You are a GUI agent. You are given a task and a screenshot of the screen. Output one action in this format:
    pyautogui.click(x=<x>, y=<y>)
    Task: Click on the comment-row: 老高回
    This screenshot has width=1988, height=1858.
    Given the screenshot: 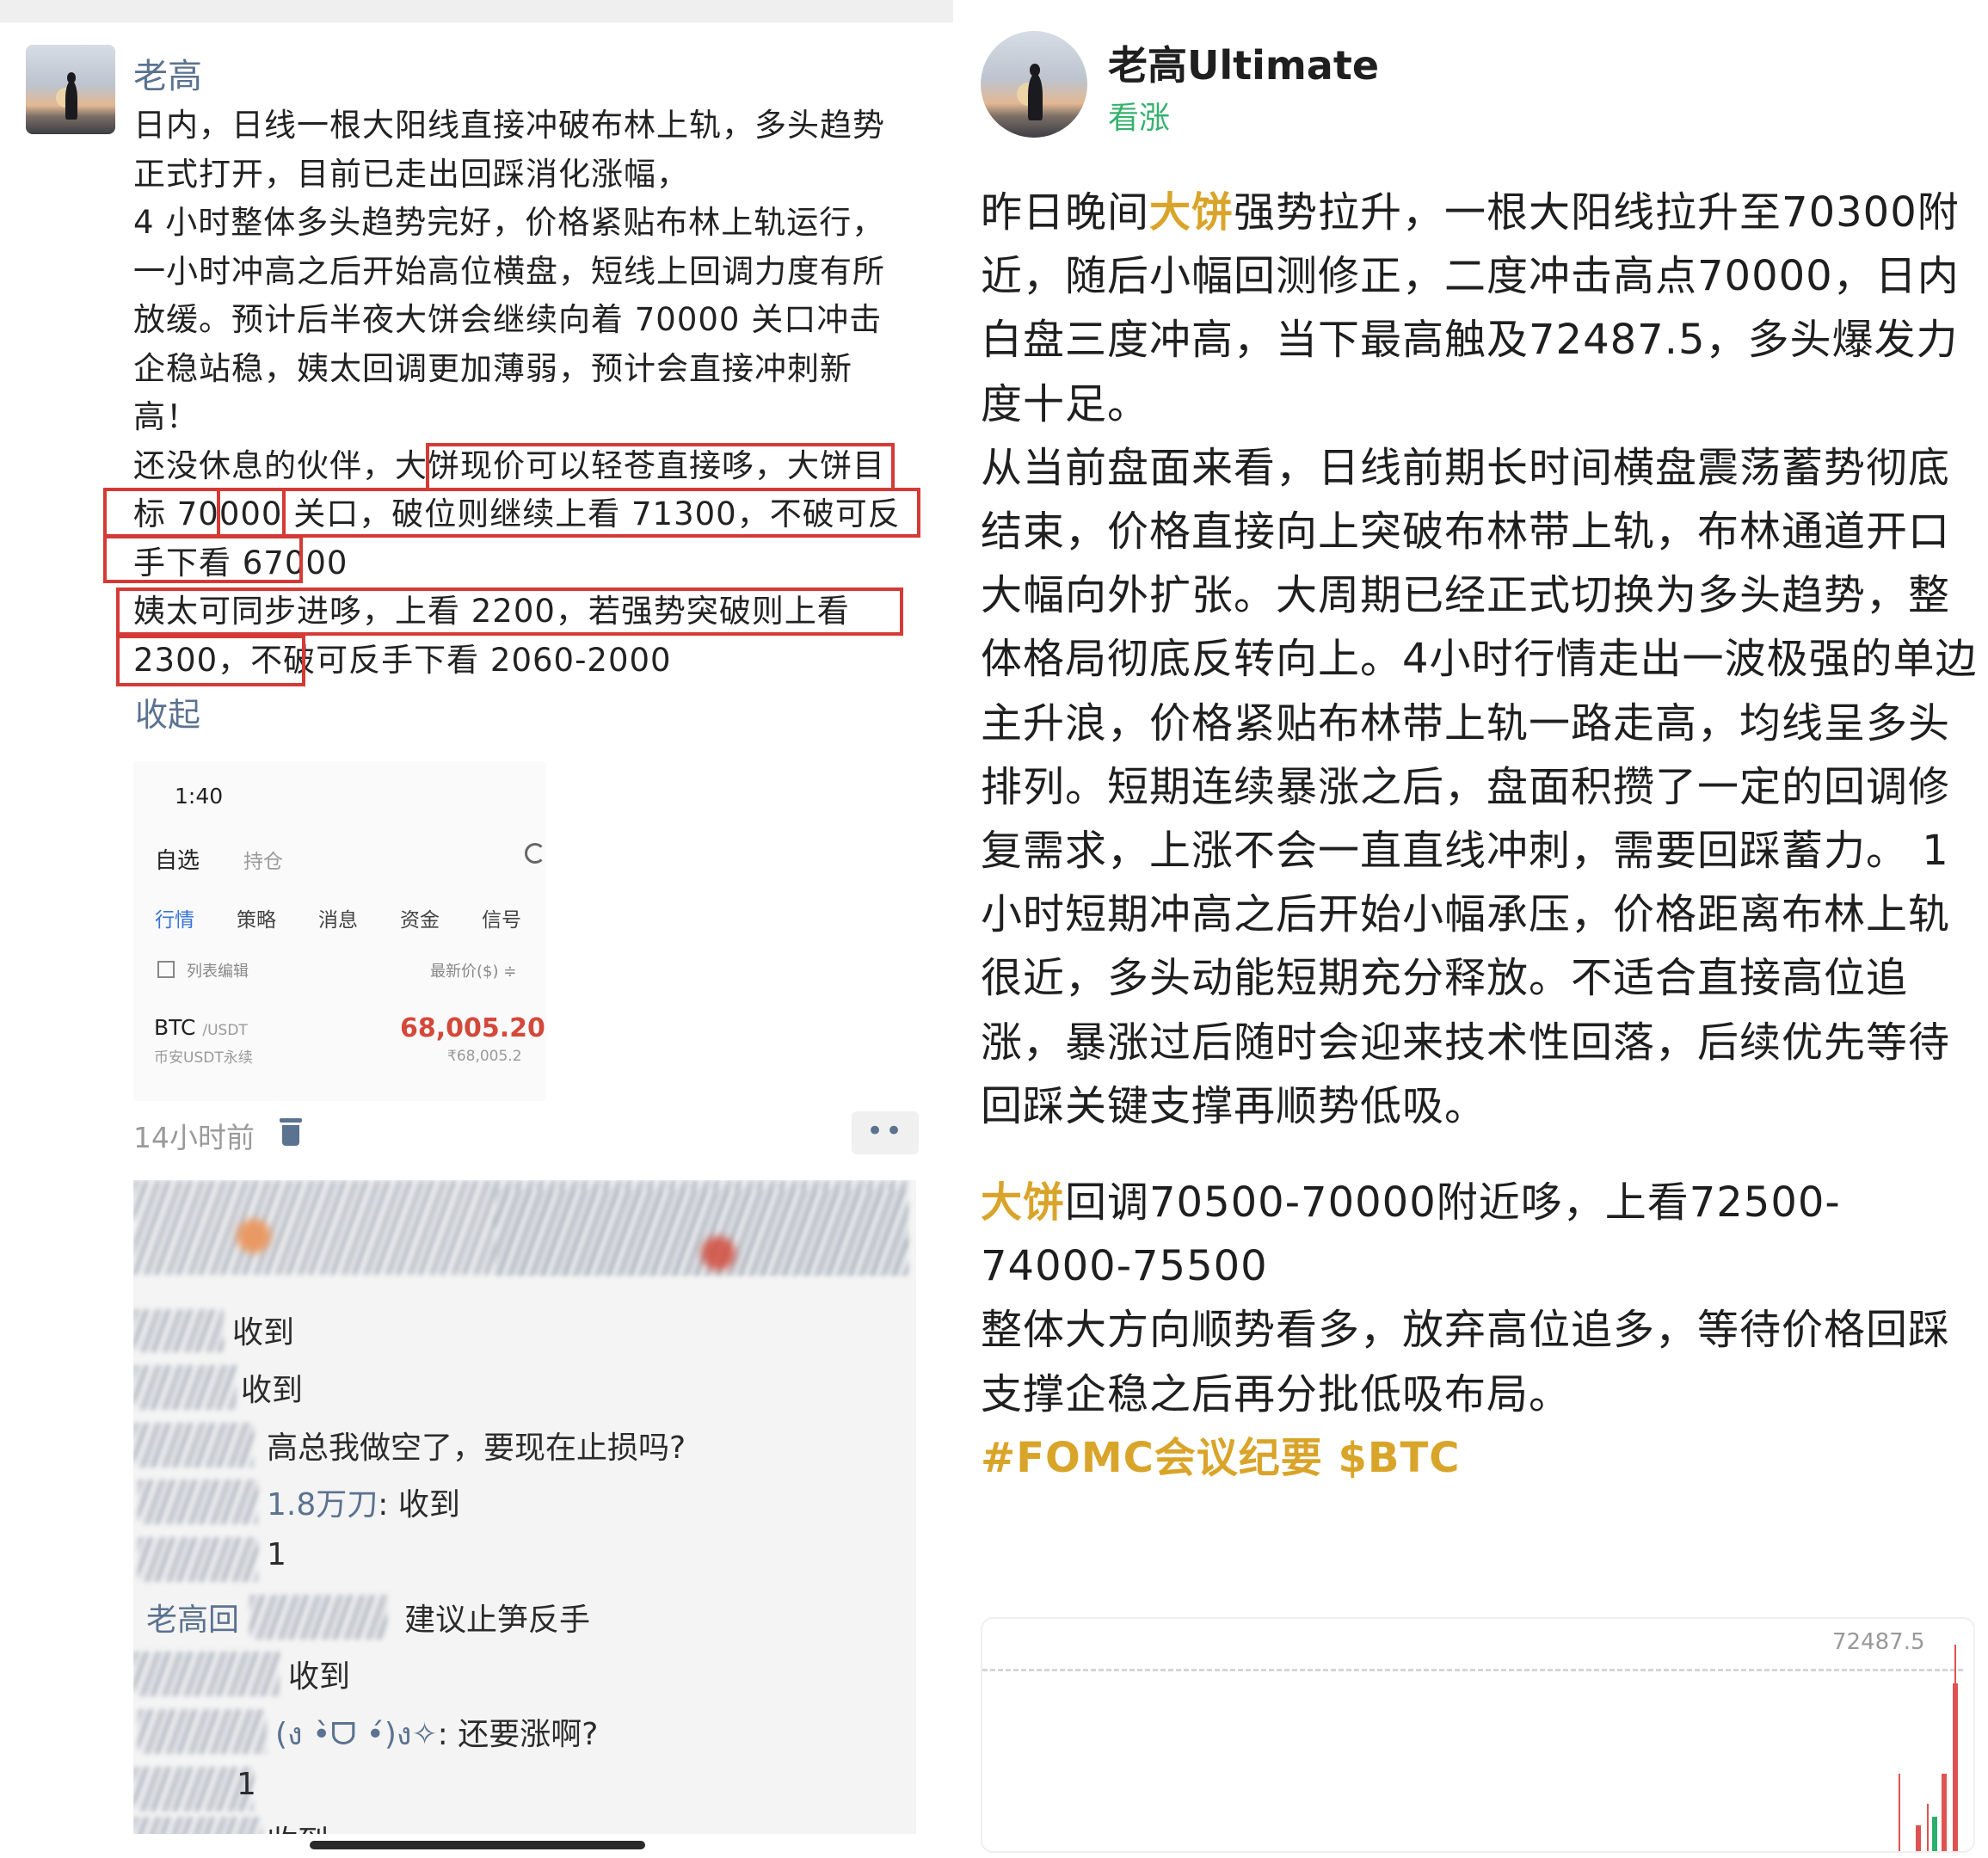 What is the action you would take?
    pyautogui.click(x=192, y=1617)
    